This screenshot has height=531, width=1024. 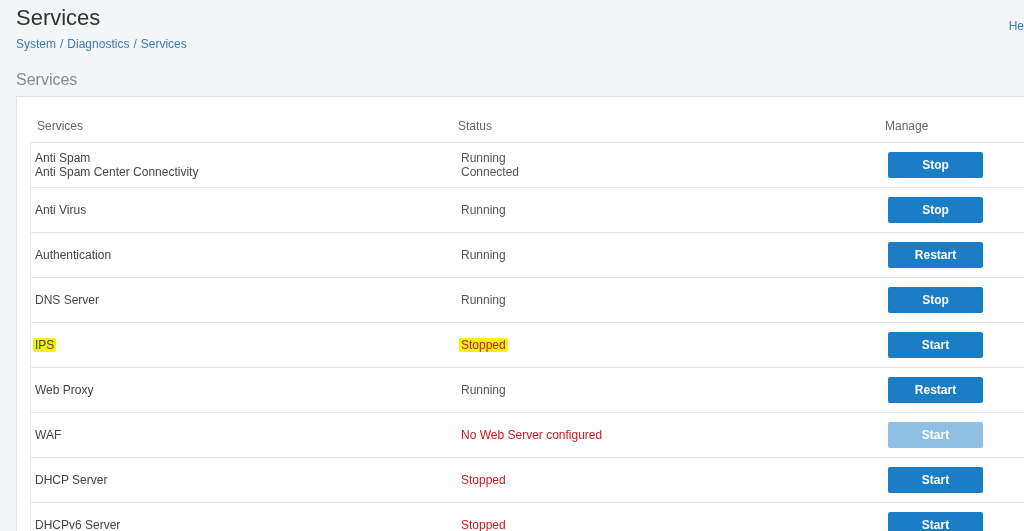 What do you see at coordinates (490, 172) in the screenshot?
I see `service-status: Connected` at bounding box center [490, 172].